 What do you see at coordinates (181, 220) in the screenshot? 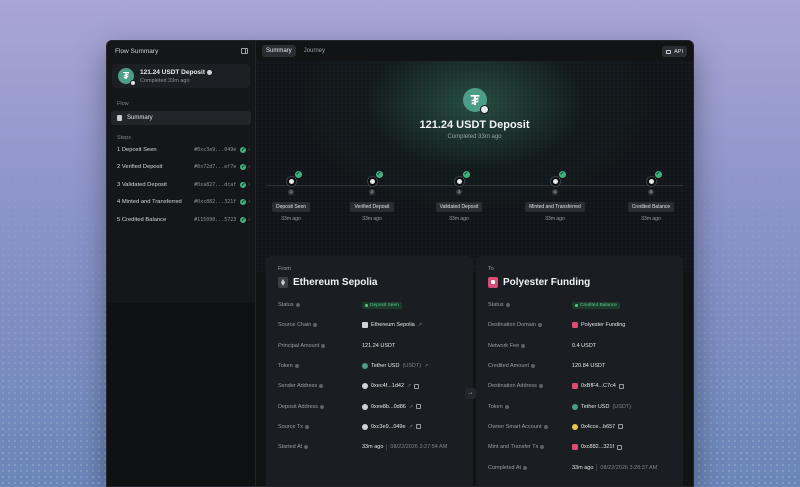
I see `step-item: 5 Credited Balance #115090...5723 ✓ ›` at bounding box center [181, 220].